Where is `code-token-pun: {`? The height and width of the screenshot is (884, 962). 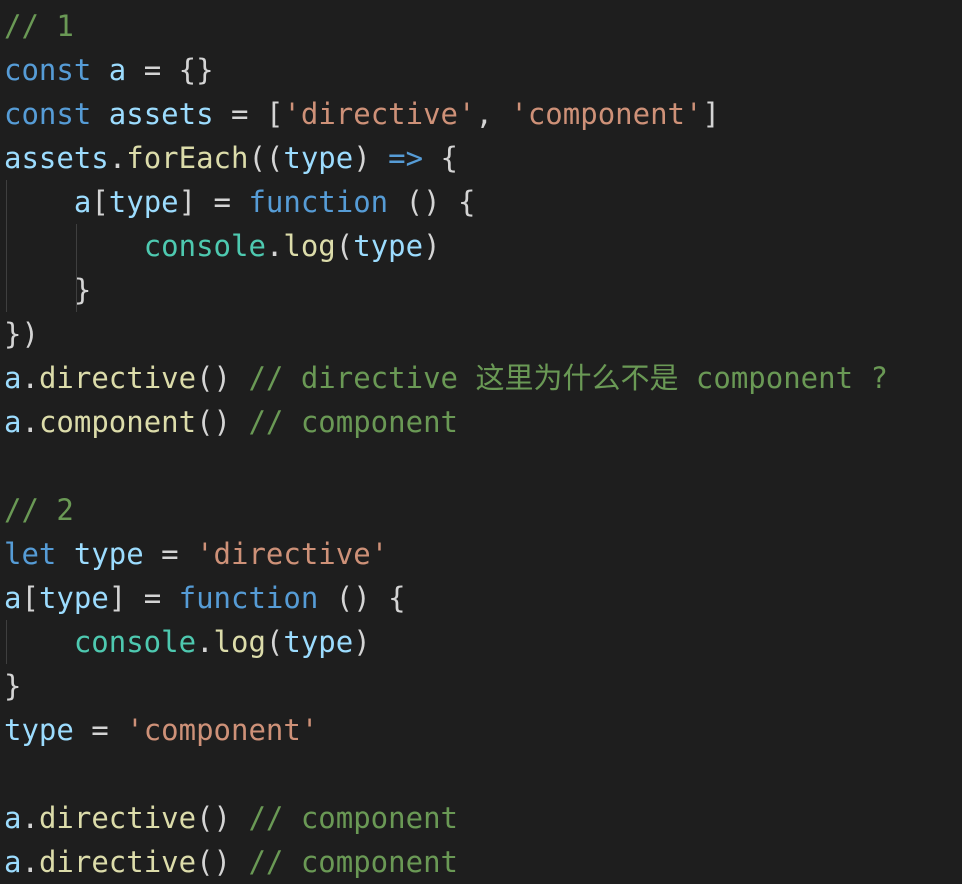 code-token-pun: { is located at coordinates (440, 158).